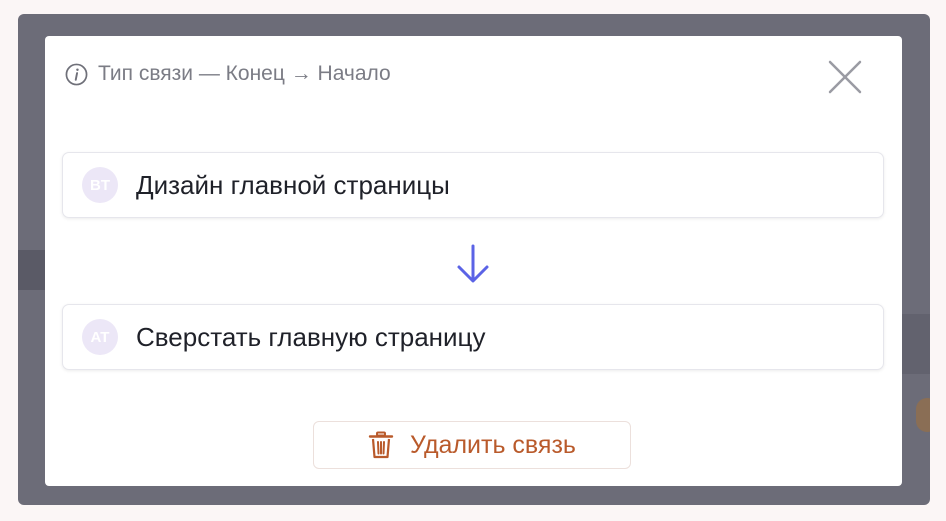 The height and width of the screenshot is (521, 946). What do you see at coordinates (244, 73) in the screenshot?
I see `link-type-label: Тип связи — Конец → Начало` at bounding box center [244, 73].